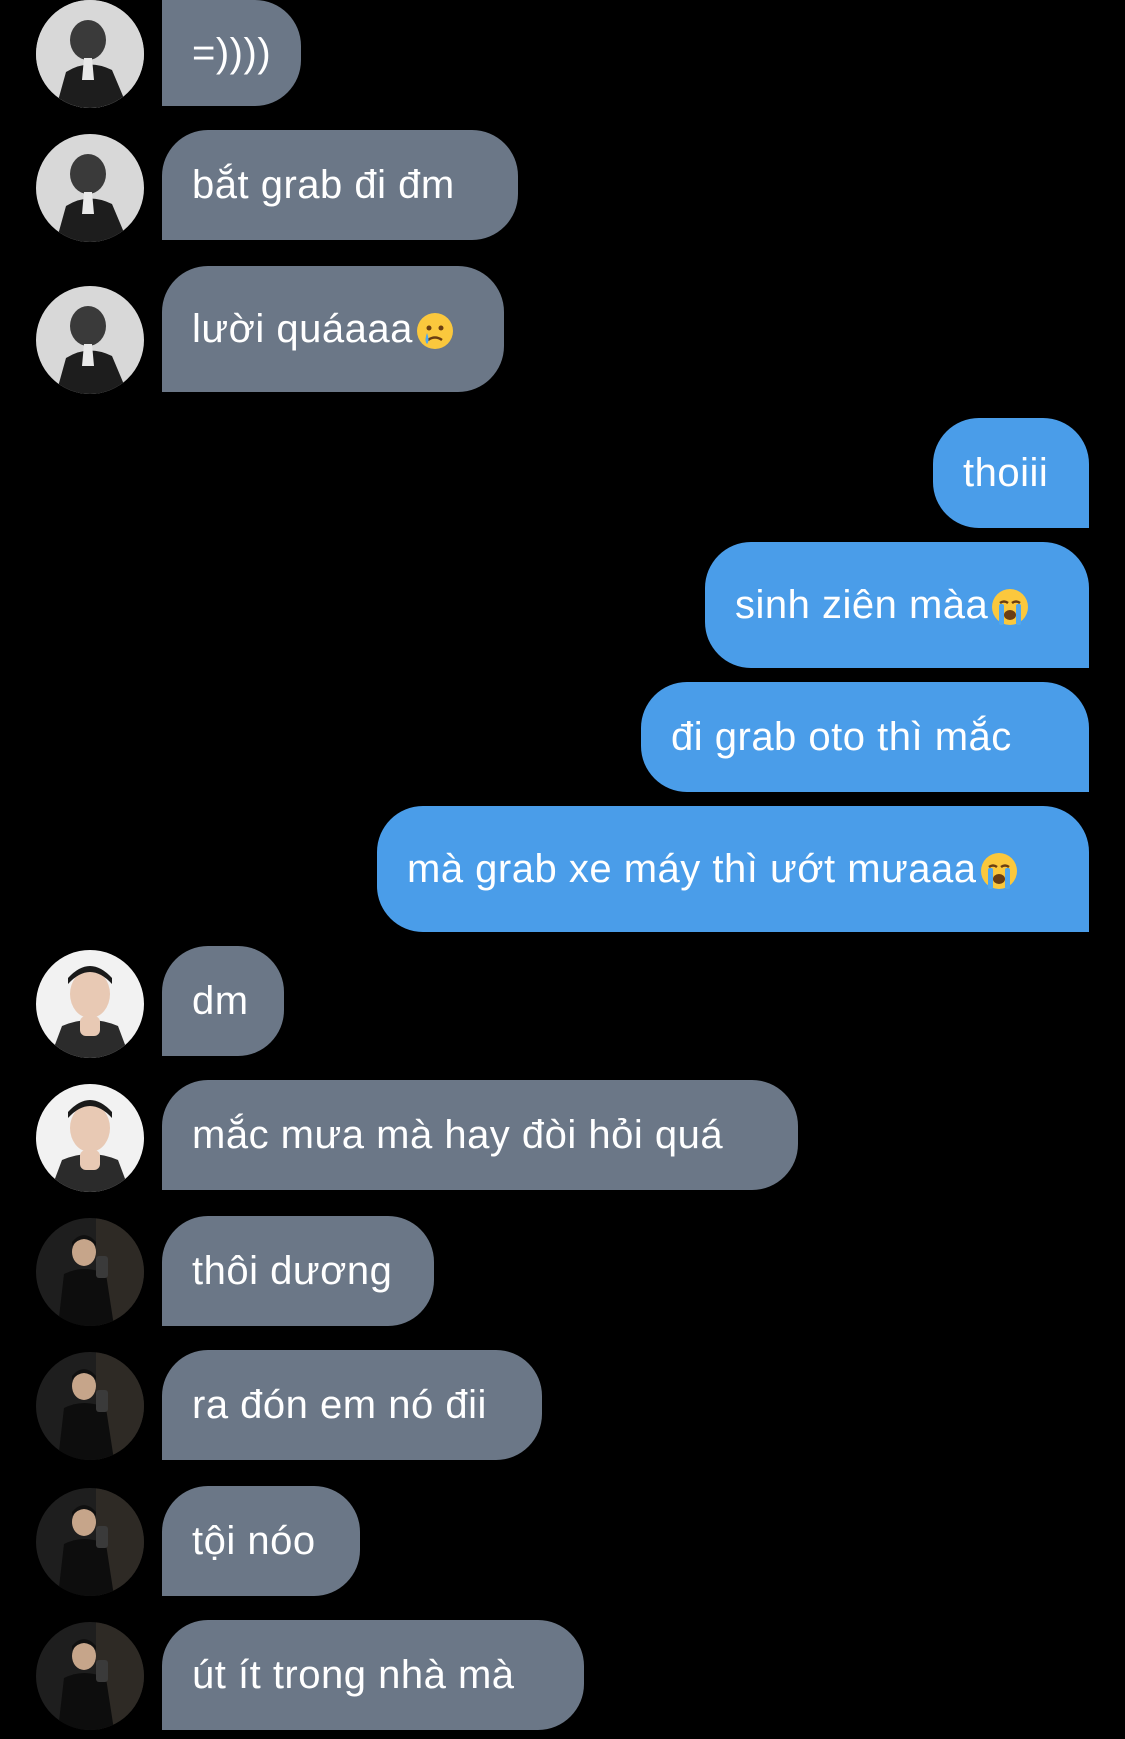 The image size is (1125, 1739). I want to click on message-bubble-incoming: út ít trong nhà mà, so click(373, 1675).